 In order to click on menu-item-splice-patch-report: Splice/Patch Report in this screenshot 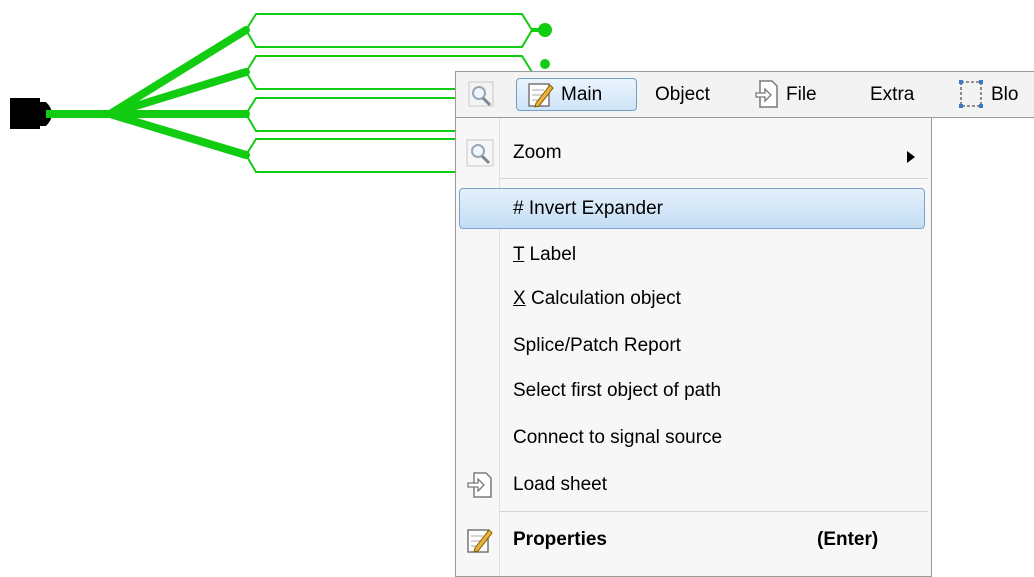, I will do `click(693, 346)`.